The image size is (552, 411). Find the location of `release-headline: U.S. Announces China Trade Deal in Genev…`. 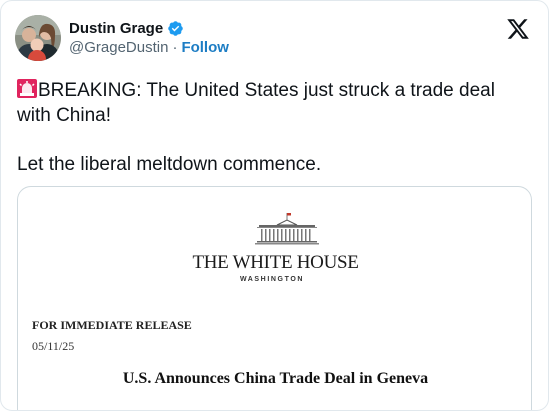

release-headline: U.S. Announces China Trade Deal in Genev… is located at coordinates (275, 378).